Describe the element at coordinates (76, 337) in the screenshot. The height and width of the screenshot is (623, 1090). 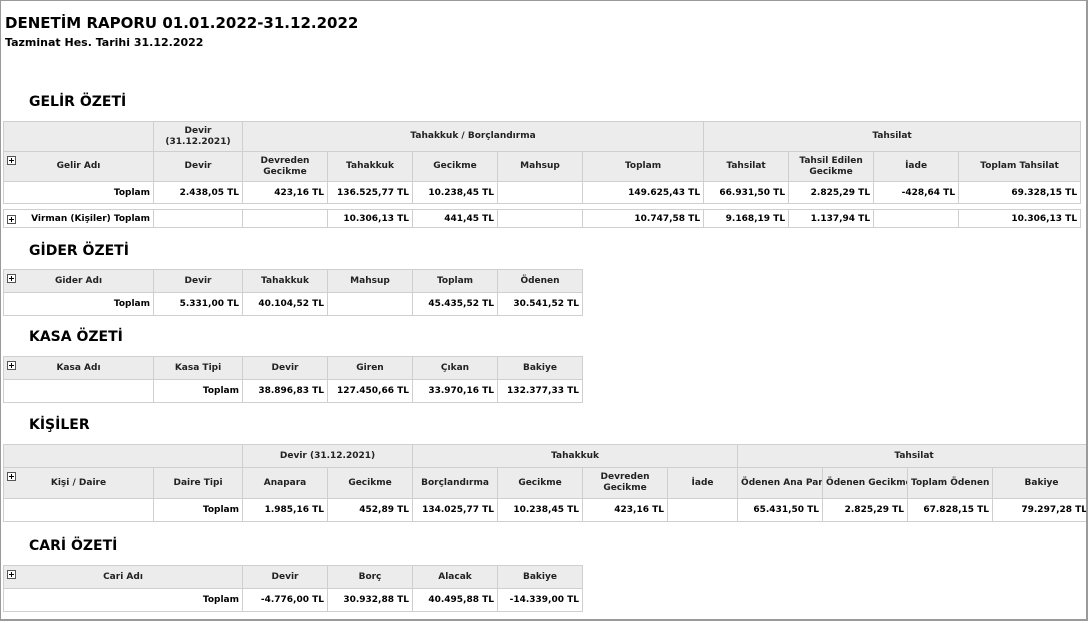
I see `kasa-title: KASA ÖZETİ` at that location.